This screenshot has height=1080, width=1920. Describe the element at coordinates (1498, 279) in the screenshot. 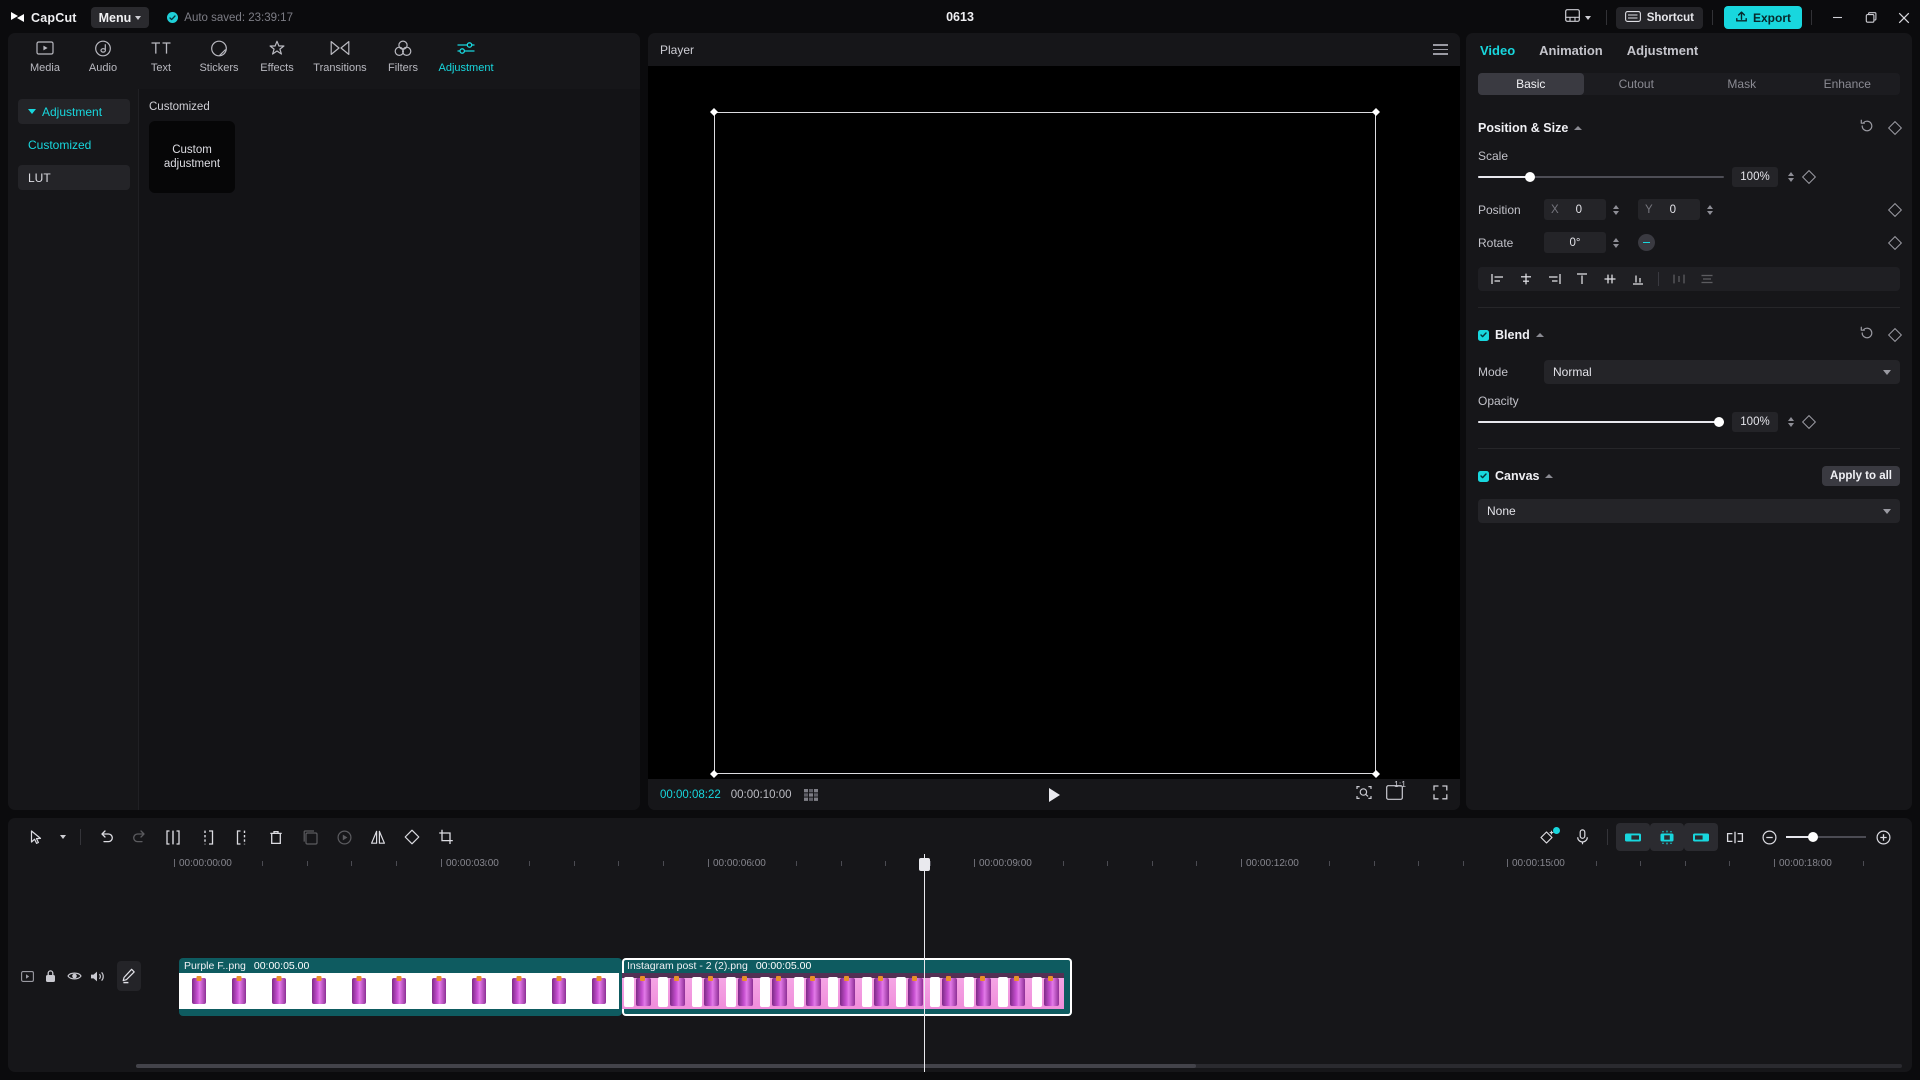

I see `align-left-icon` at that location.